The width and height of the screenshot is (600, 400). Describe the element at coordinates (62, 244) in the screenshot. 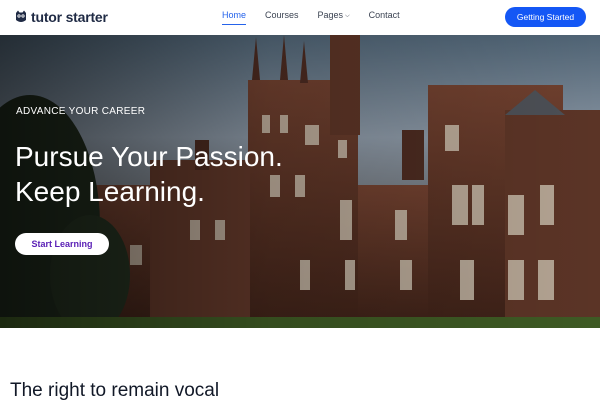

I see `start-learning-button: Start Learning` at that location.